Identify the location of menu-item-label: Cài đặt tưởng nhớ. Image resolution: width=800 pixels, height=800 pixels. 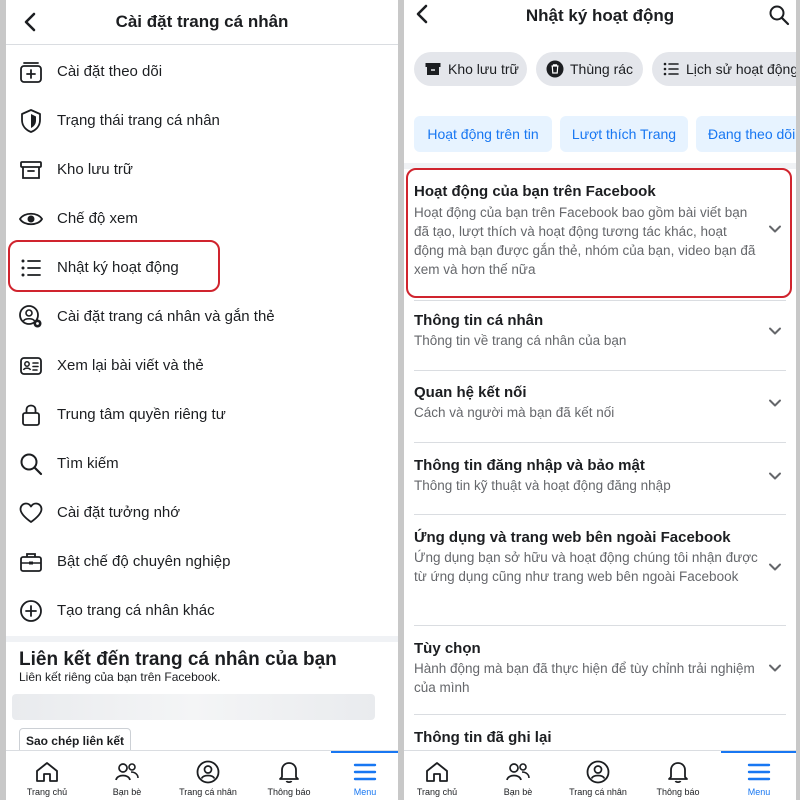
(119, 512).